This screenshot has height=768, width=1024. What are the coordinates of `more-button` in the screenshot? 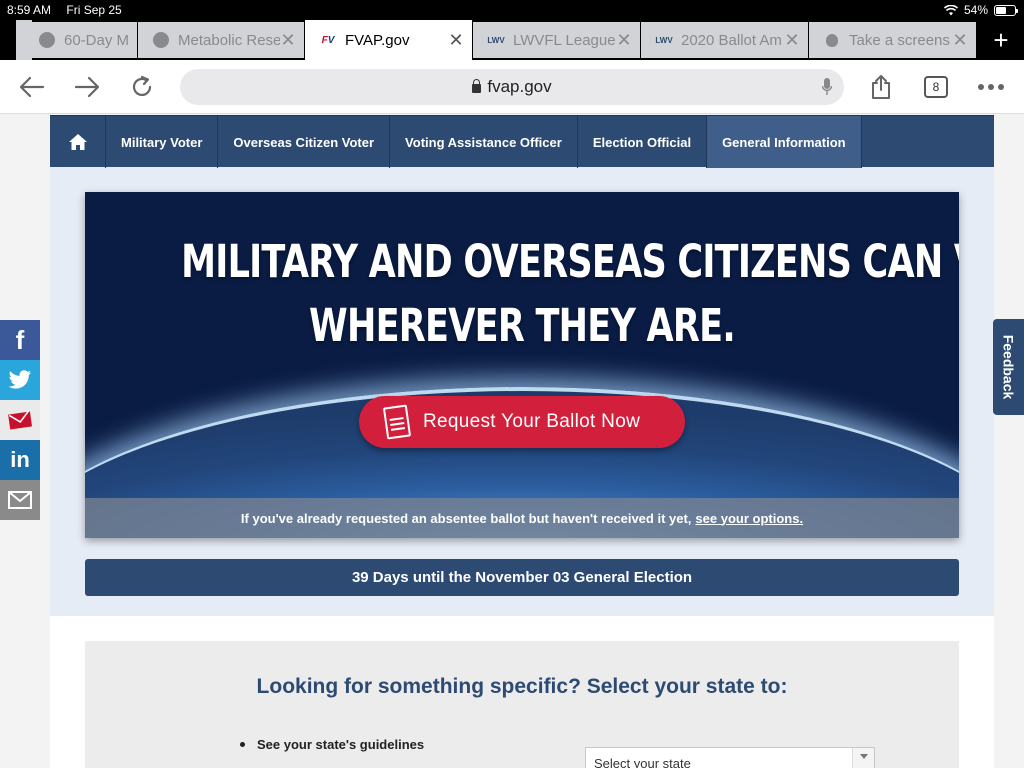 It's located at (991, 87).